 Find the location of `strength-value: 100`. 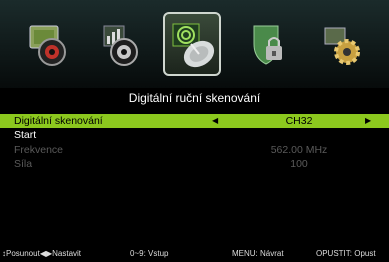

strength-value: 100 is located at coordinates (299, 164).